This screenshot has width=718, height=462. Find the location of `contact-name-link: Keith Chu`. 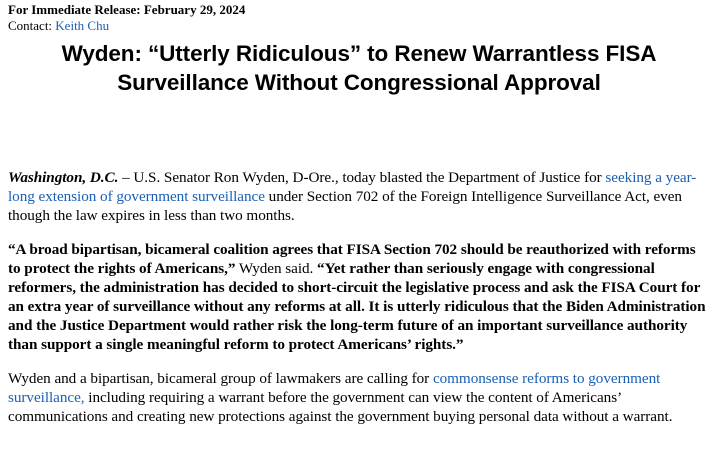

contact-name-link: Keith Chu is located at coordinates (82, 25).